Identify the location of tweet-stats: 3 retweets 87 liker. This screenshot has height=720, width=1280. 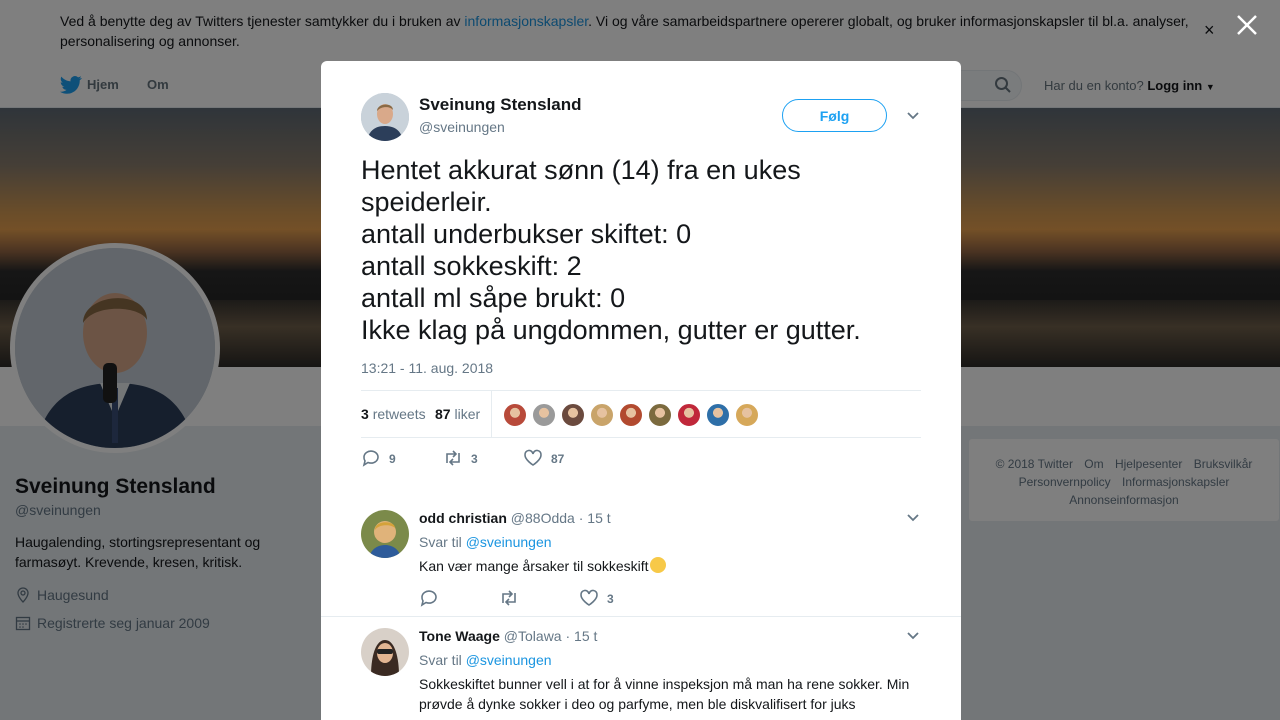
(641, 414).